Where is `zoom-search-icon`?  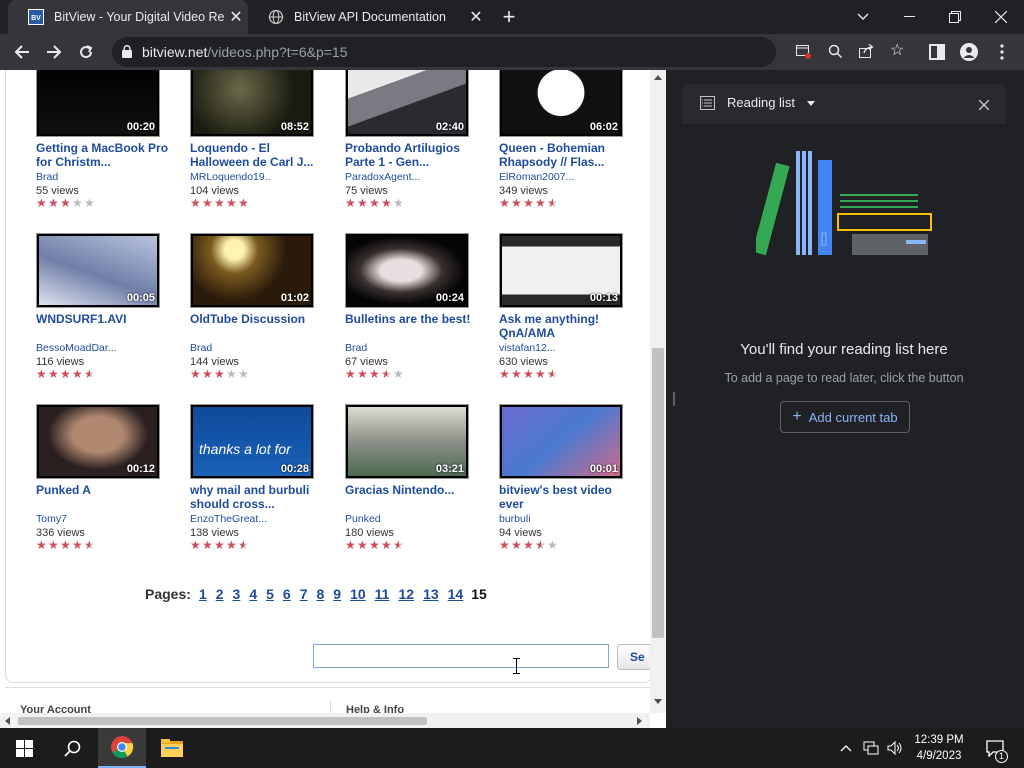 zoom-search-icon is located at coordinates (835, 53).